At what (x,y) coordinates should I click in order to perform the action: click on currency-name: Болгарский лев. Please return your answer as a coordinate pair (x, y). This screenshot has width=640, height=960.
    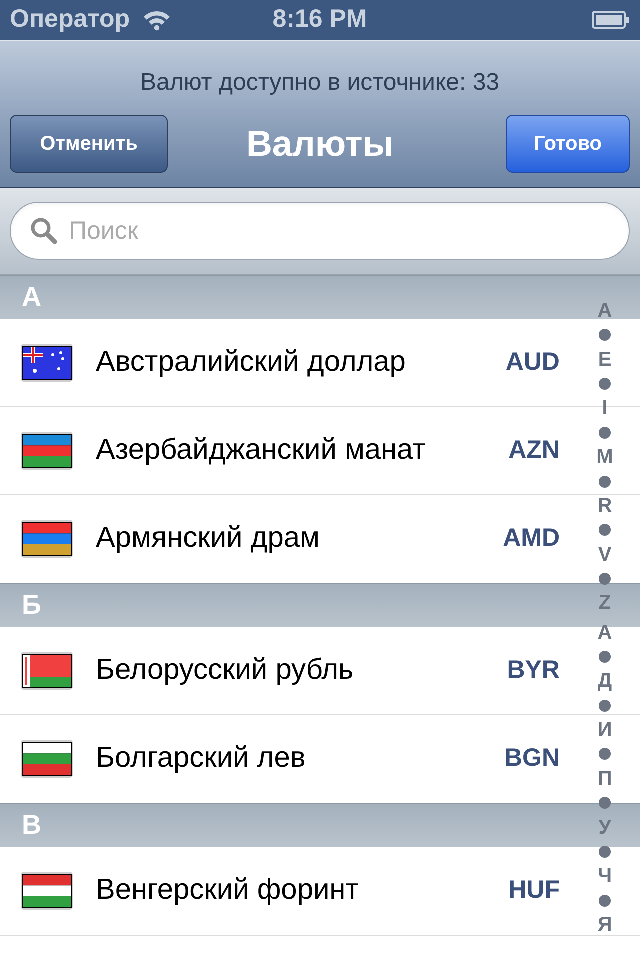
    Looking at the image, I should click on (201, 758).